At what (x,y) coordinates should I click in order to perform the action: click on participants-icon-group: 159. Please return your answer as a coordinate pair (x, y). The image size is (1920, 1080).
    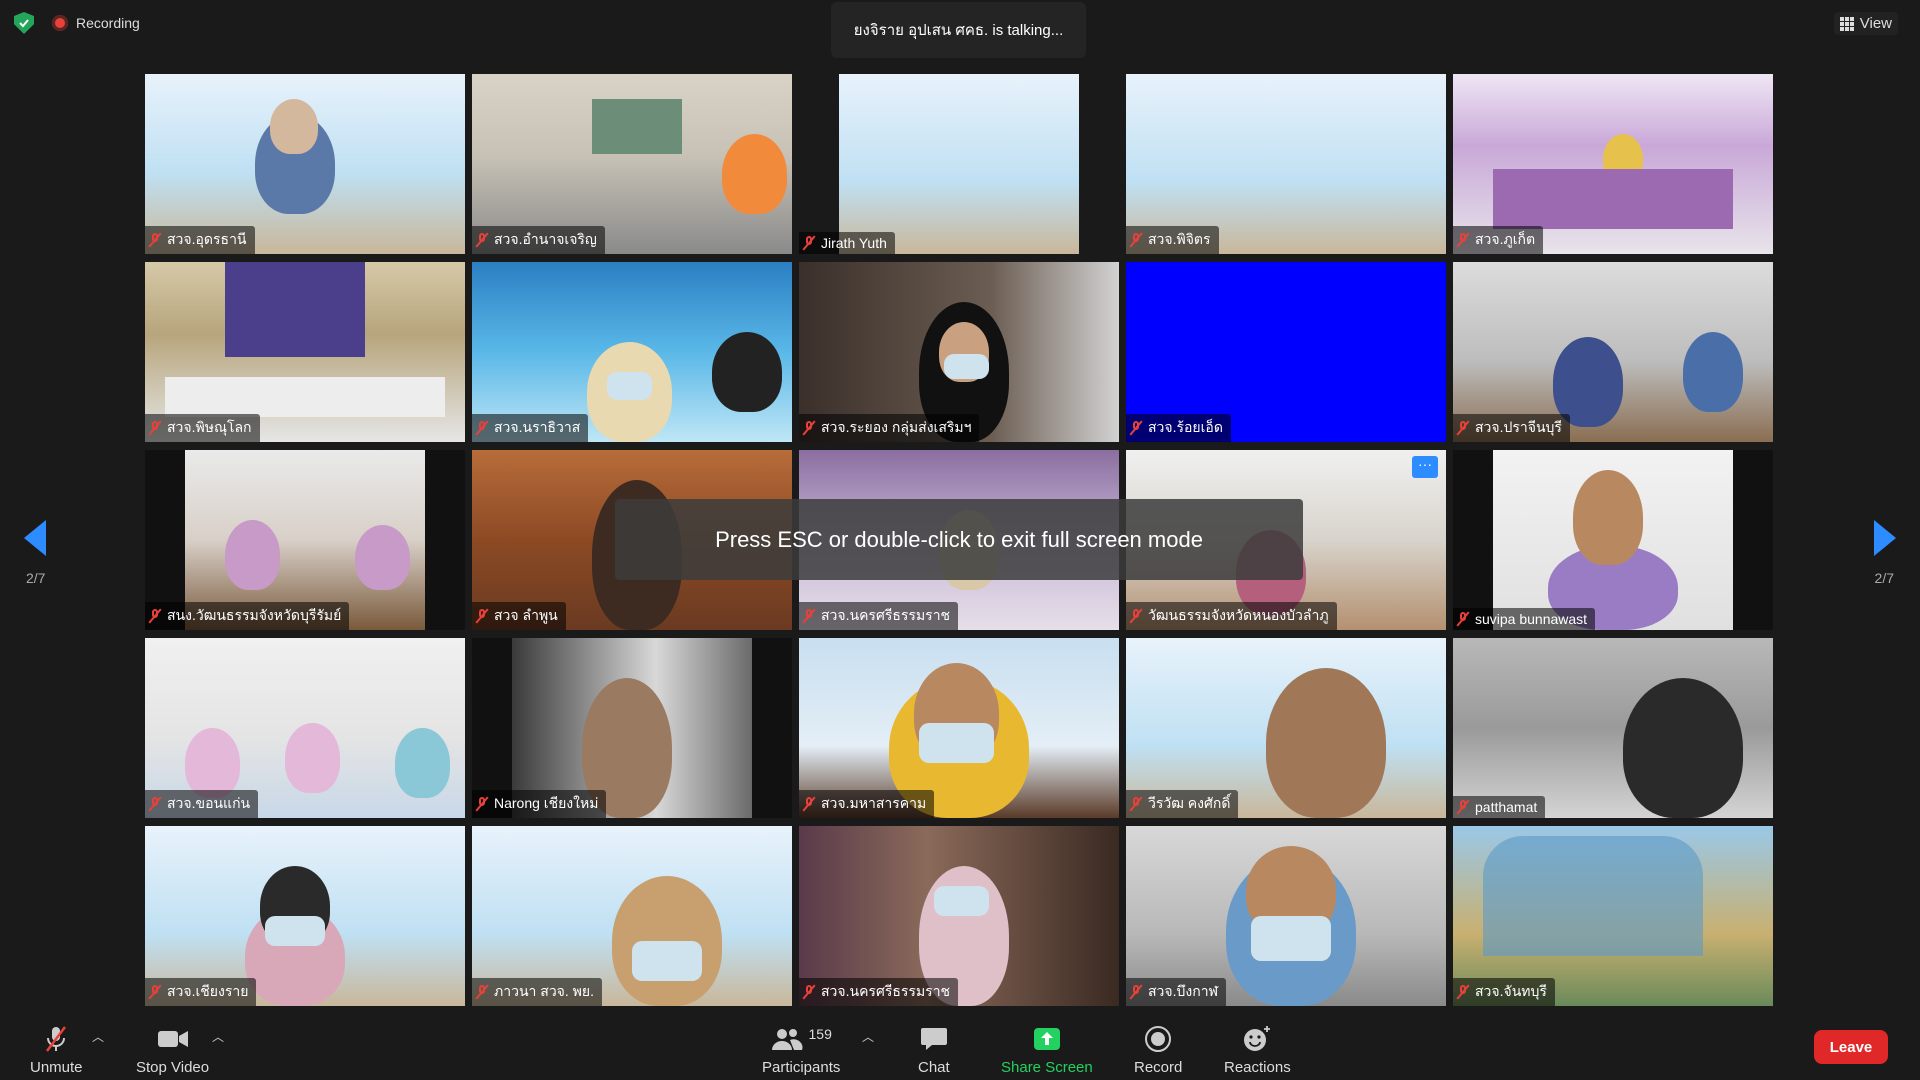
    Looking at the image, I should click on (801, 1039).